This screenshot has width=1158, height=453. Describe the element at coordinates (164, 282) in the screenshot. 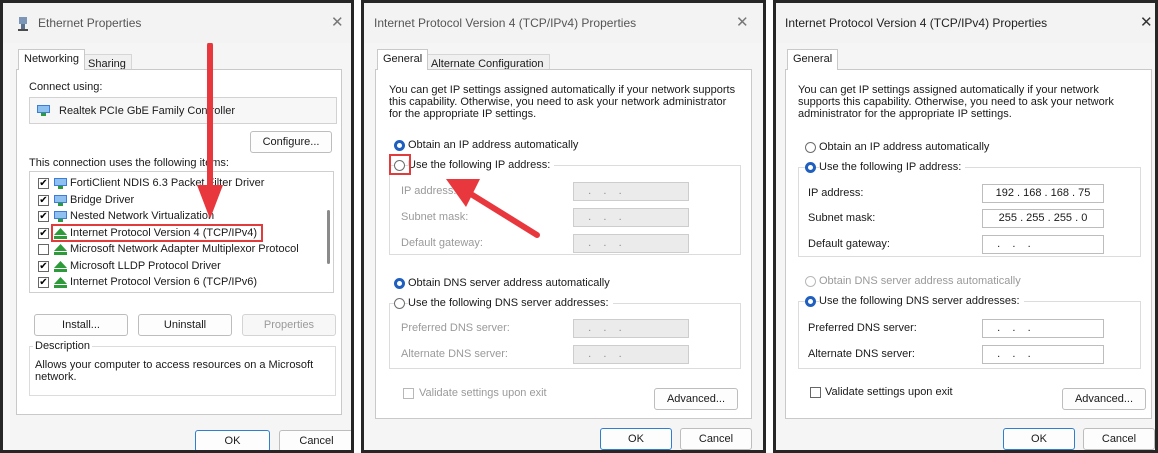

I see `item-label: Internet Protocol Version 6 (TCP/IPv6)` at that location.